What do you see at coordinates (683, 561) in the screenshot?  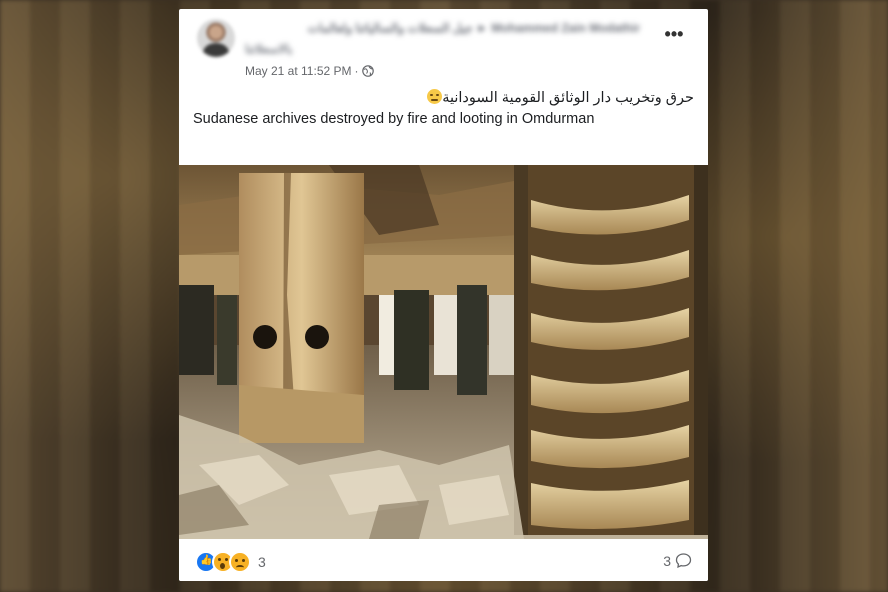 I see `comment-icon` at bounding box center [683, 561].